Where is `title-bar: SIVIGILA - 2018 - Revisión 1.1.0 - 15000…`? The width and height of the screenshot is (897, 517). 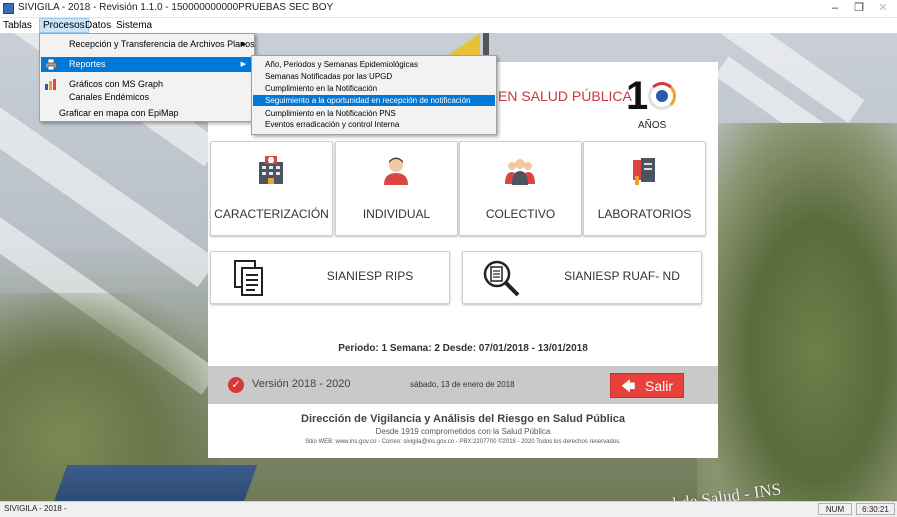 title-bar: SIVIGILA - 2018 - Revisión 1.1.0 - 15000… is located at coordinates (448, 9).